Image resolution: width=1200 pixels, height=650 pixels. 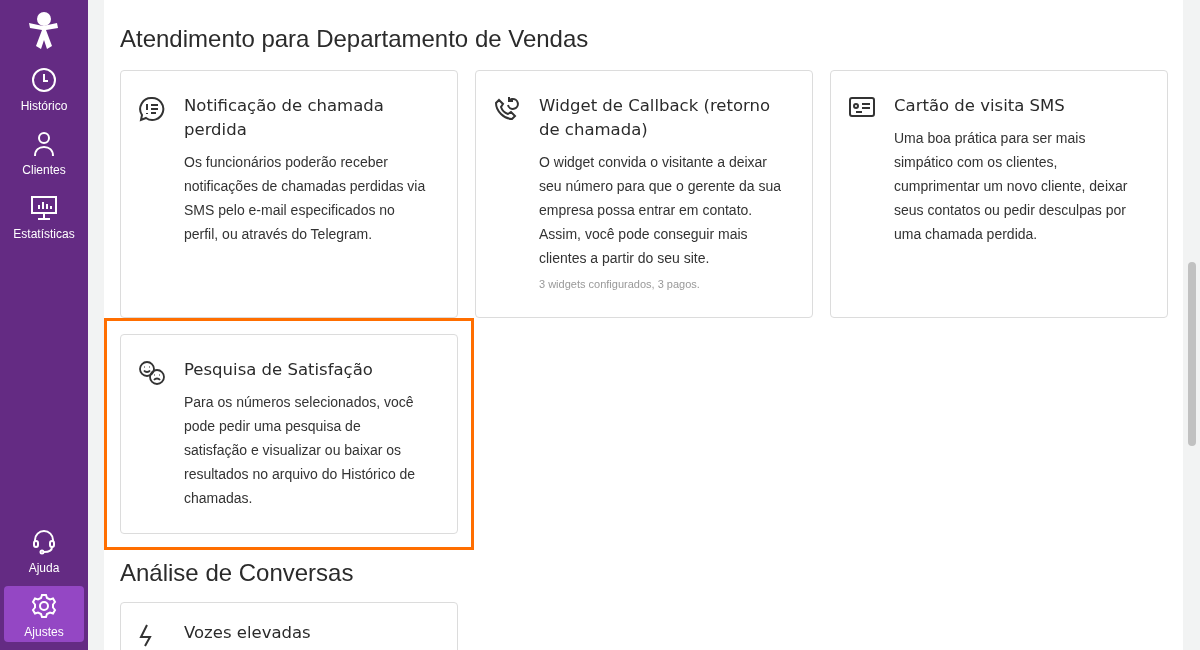 What do you see at coordinates (980, 106) in the screenshot?
I see `card-title: Cartão de visita SMS` at bounding box center [980, 106].